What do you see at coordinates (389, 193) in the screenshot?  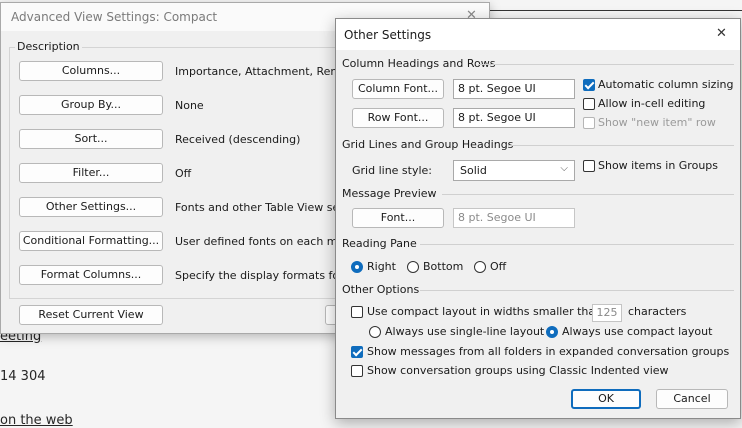 I see `message-preview-header: Message Preview` at bounding box center [389, 193].